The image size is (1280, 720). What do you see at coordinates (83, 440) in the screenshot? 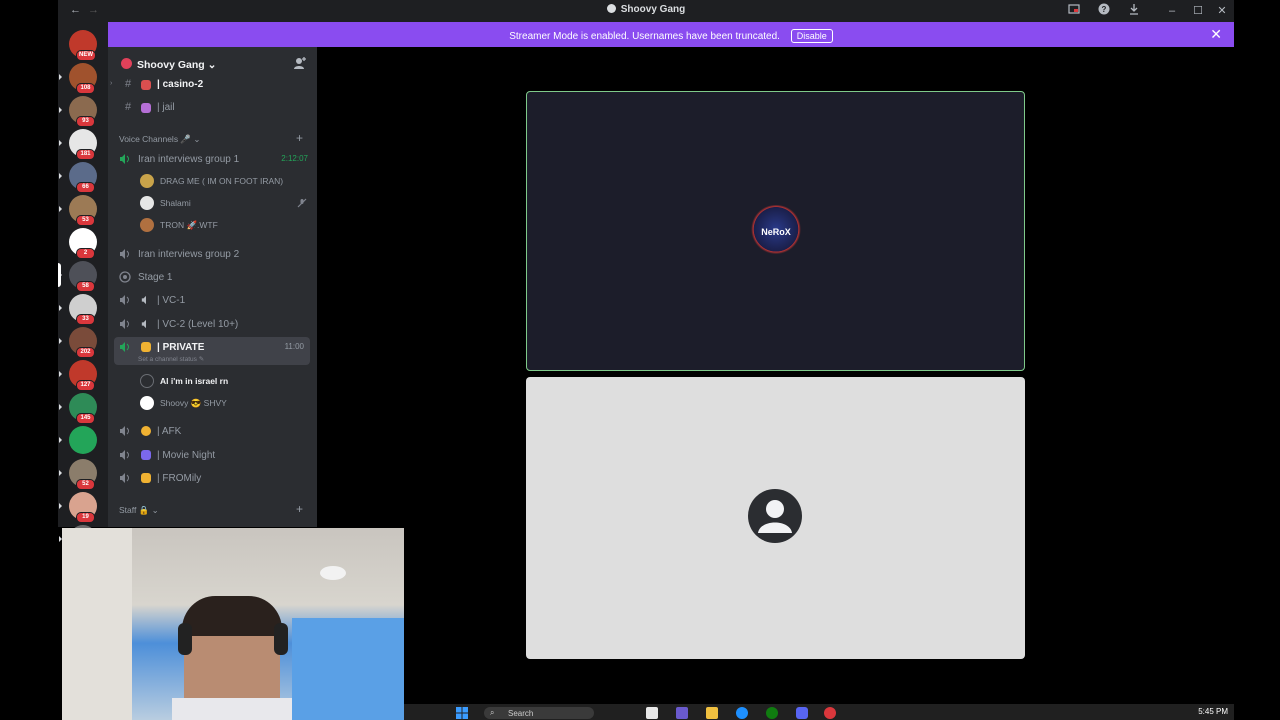
I see `server-icon` at bounding box center [83, 440].